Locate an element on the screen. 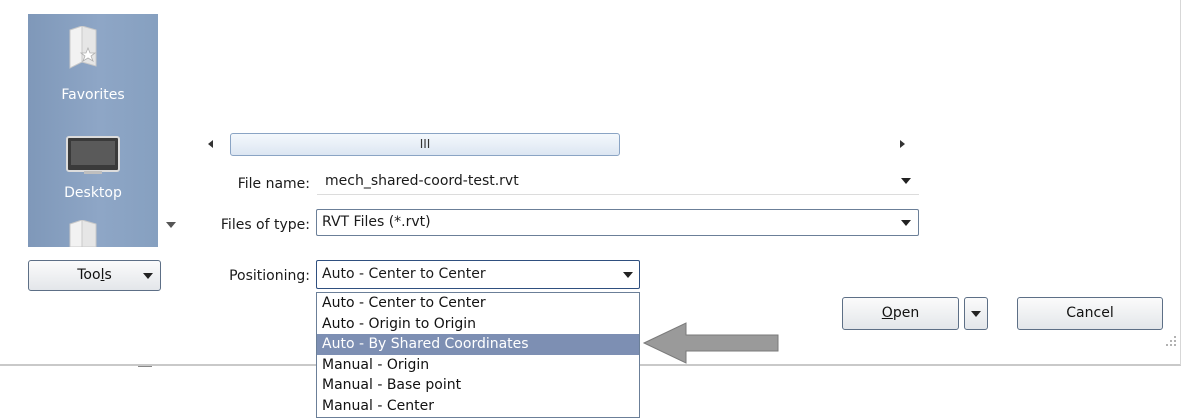 Image resolution: width=1185 pixels, height=418 pixels. file-name-dropdown-icon is located at coordinates (906, 181).